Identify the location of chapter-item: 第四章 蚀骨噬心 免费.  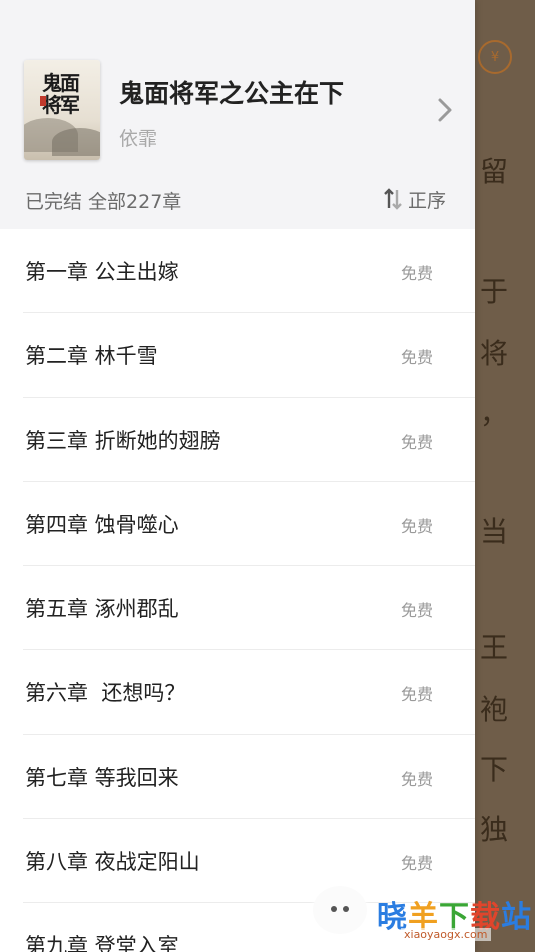
(249, 524).